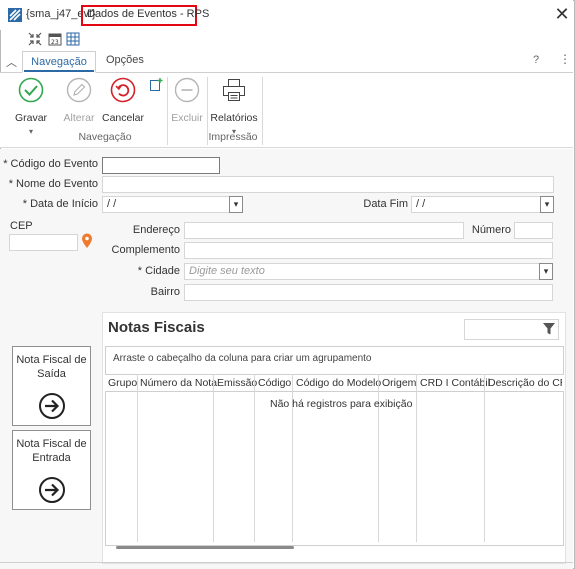 This screenshot has width=575, height=569. I want to click on gravar-label: Gravar, so click(31, 118).